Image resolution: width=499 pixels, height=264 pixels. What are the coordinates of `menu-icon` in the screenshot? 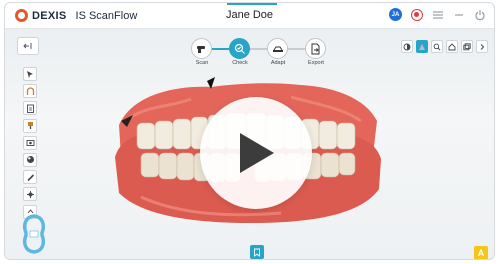 It's located at (438, 15).